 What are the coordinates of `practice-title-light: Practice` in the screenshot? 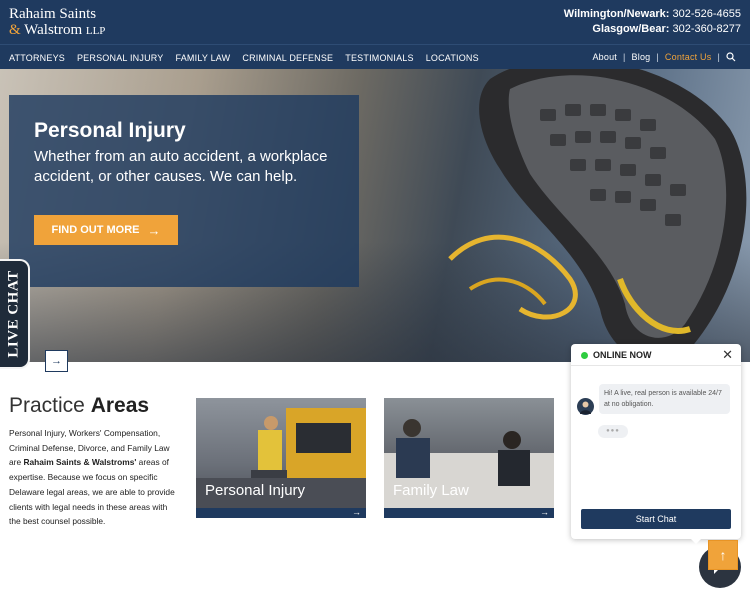 It's located at (47, 405).